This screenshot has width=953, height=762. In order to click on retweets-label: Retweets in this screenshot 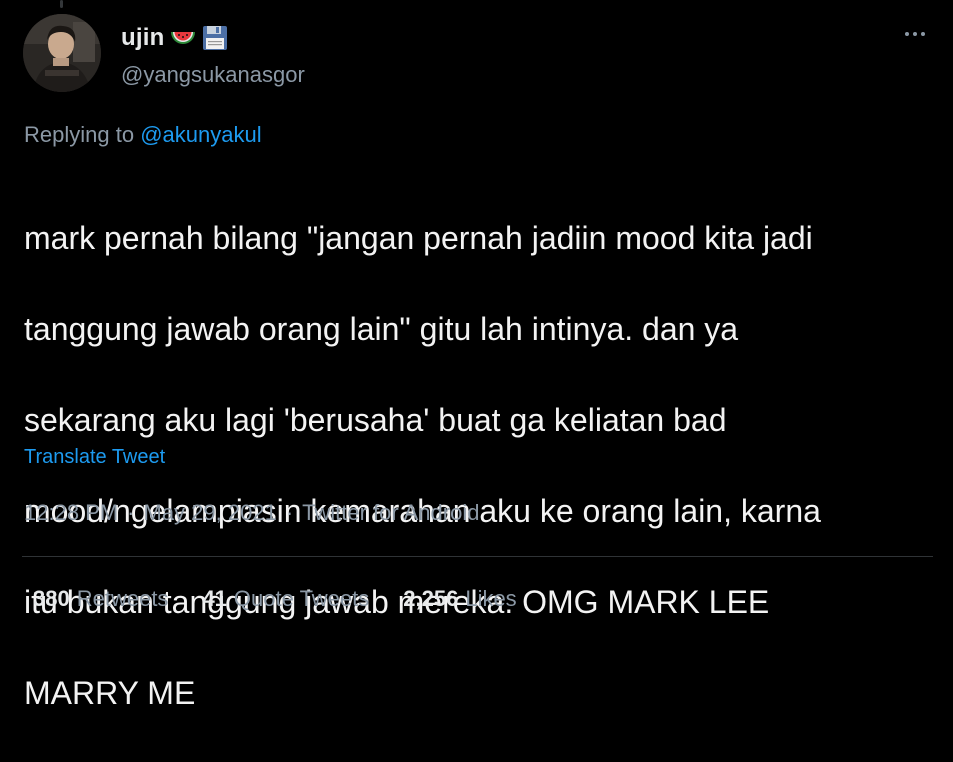, I will do `click(122, 598)`.